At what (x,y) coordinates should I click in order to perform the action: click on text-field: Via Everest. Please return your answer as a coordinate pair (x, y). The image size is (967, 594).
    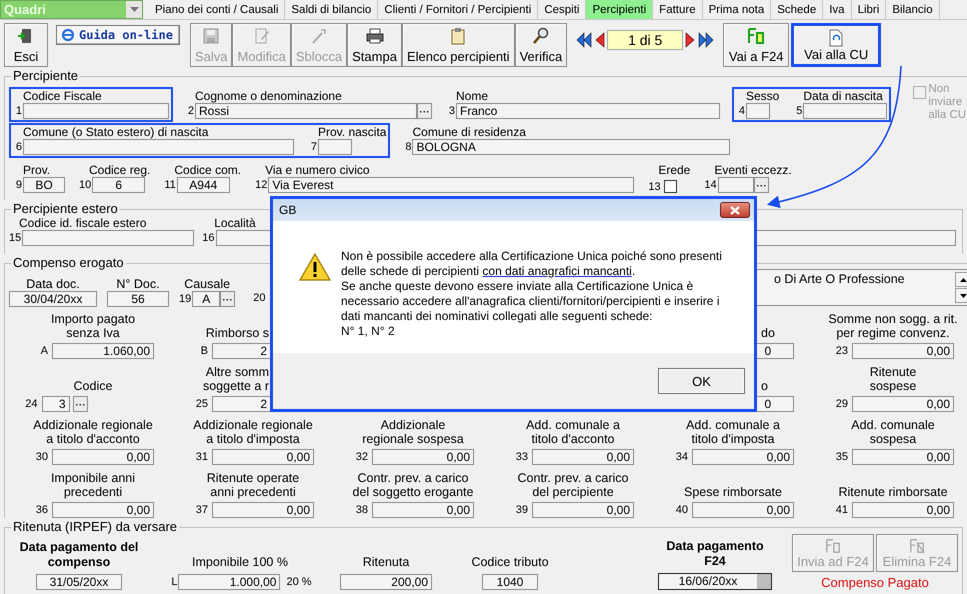
    Looking at the image, I should click on (451, 185).